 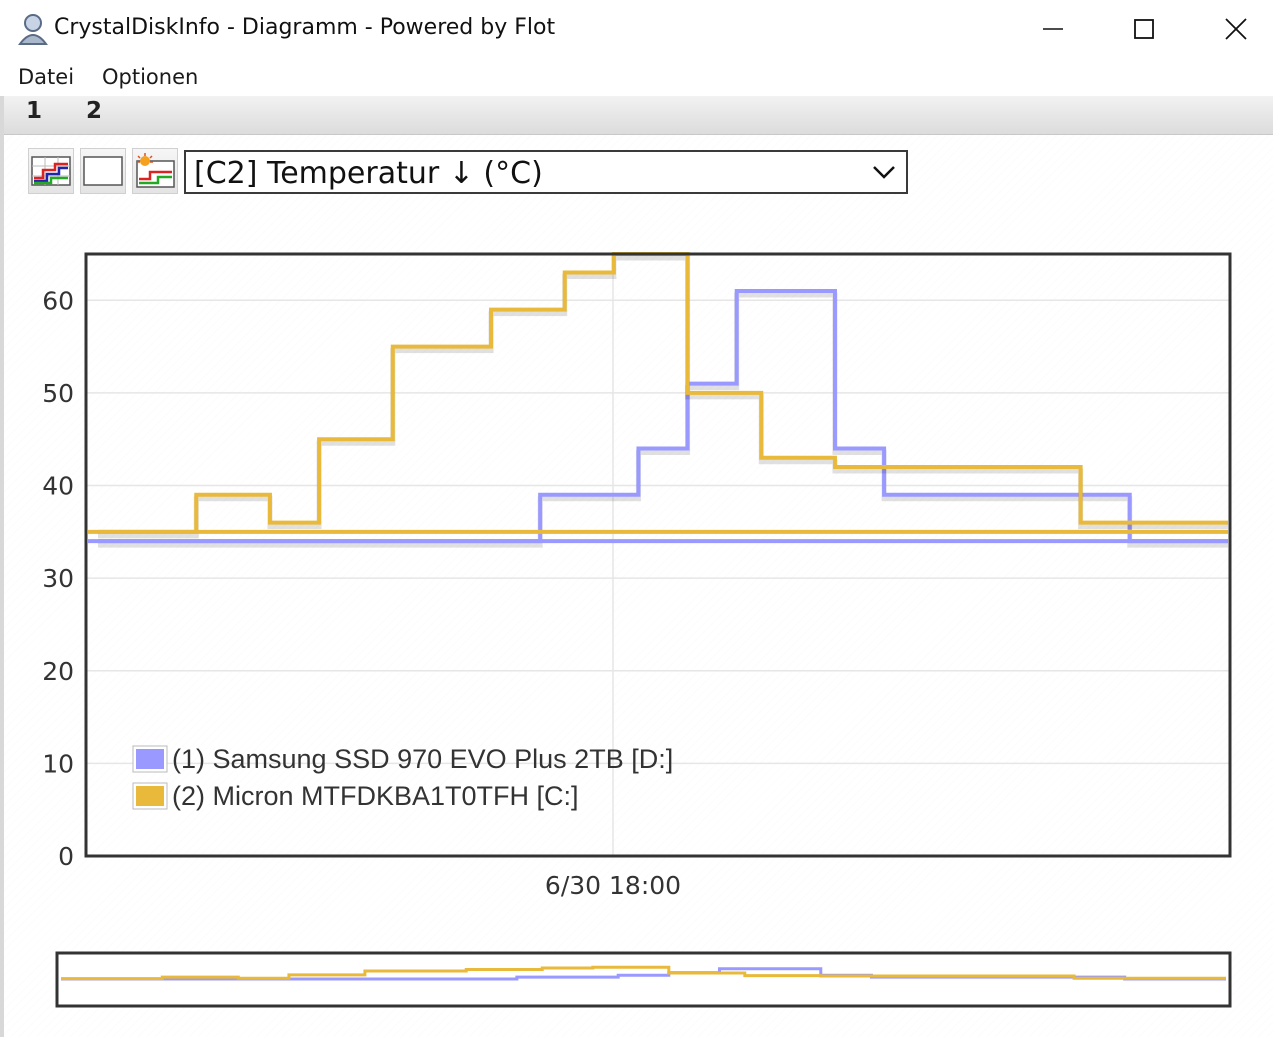 What do you see at coordinates (66, 856) in the screenshot?
I see `y-tick-label: 0` at bounding box center [66, 856].